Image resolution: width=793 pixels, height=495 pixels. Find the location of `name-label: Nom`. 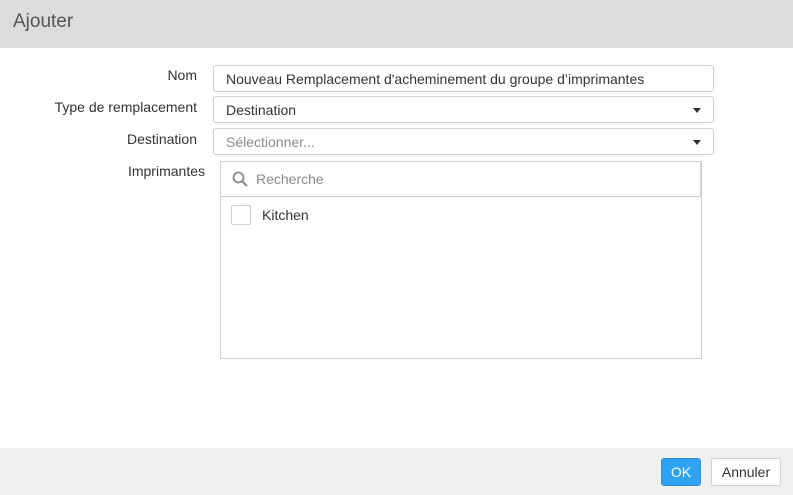

name-label: Nom is located at coordinates (182, 75).